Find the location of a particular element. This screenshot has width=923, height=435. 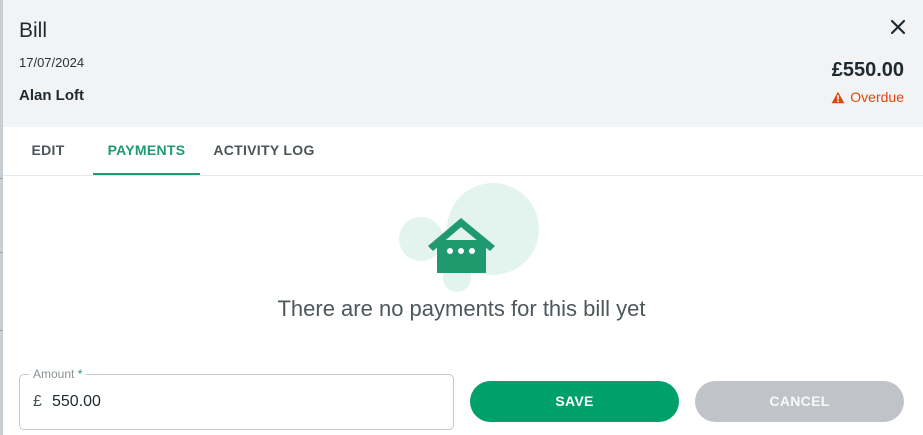

currency-symbol: £ is located at coordinates (37, 401).